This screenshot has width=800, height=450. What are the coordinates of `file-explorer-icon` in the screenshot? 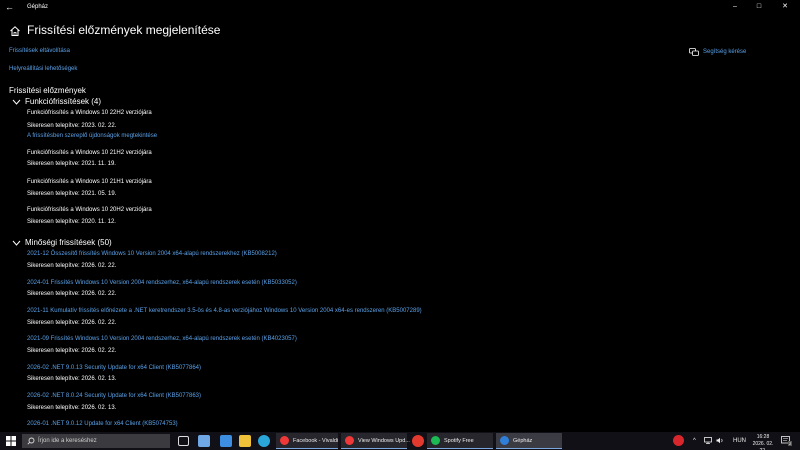 It's located at (245, 441).